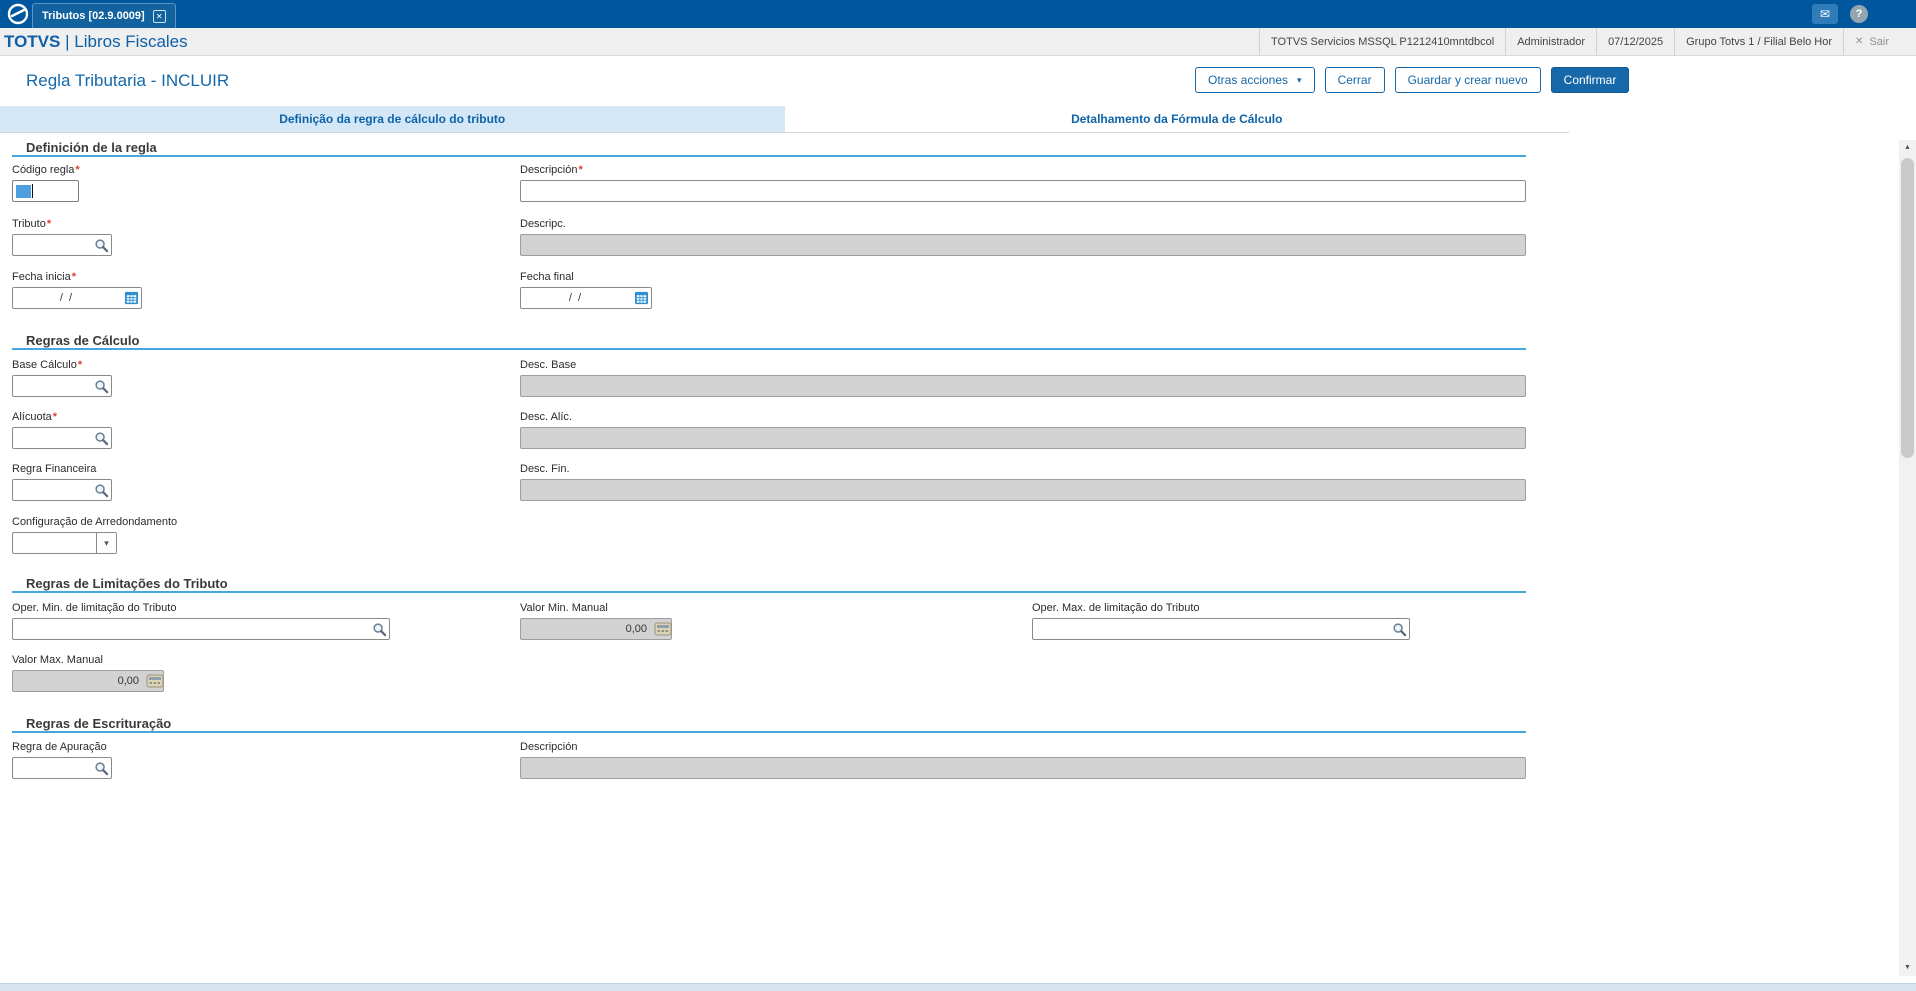  What do you see at coordinates (958, 987) in the screenshot?
I see `horizontal-scrollbar` at bounding box center [958, 987].